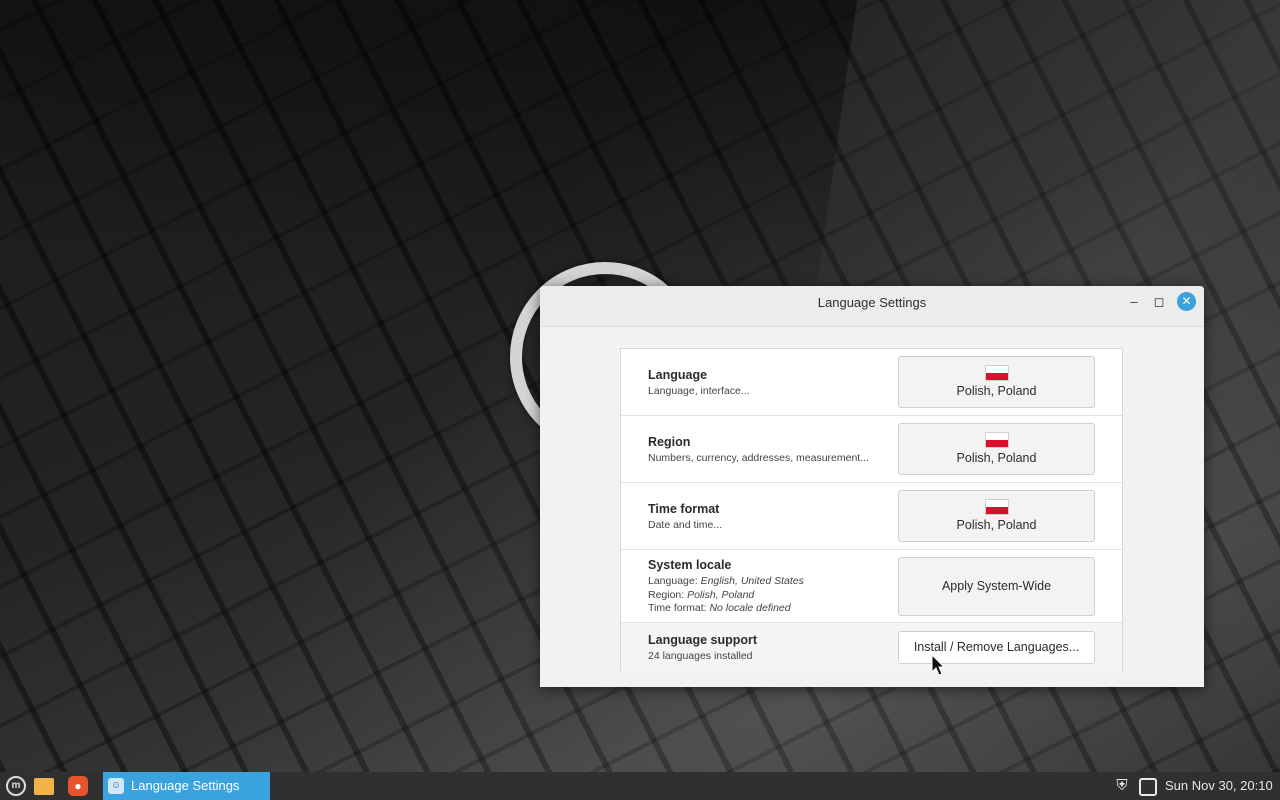 The height and width of the screenshot is (800, 1280). Describe the element at coordinates (996, 449) in the screenshot. I see `region-button: Polish, Poland` at that location.